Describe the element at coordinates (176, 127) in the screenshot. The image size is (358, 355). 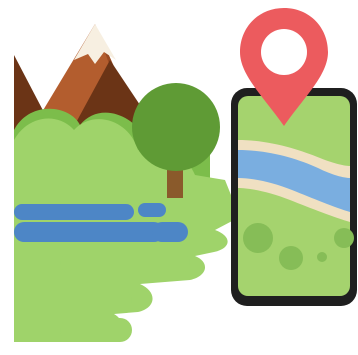
I see `tree-crown` at that location.